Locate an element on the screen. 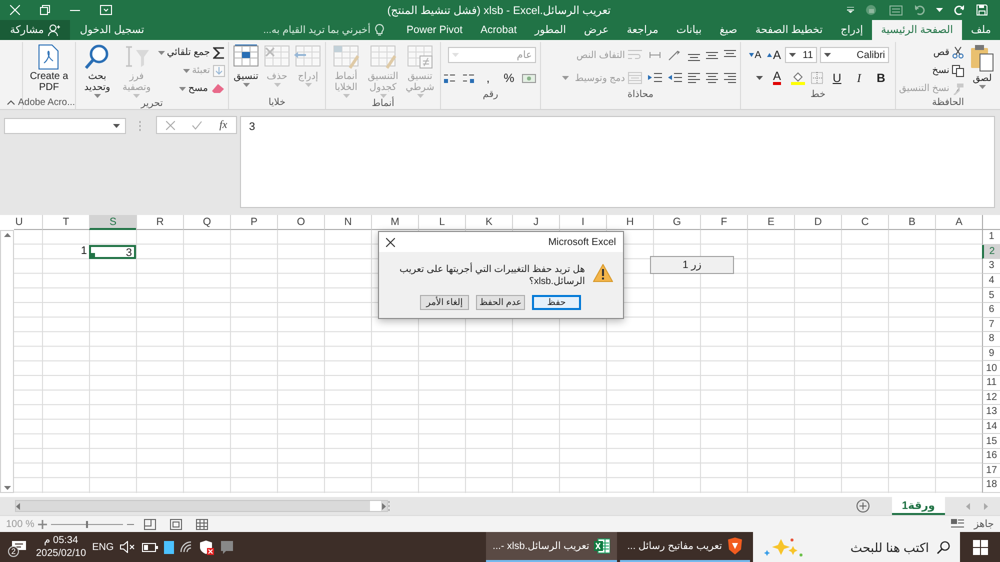 Image resolution: width=1000 pixels, height=562 pixels. row-header: 2 is located at coordinates (991, 252).